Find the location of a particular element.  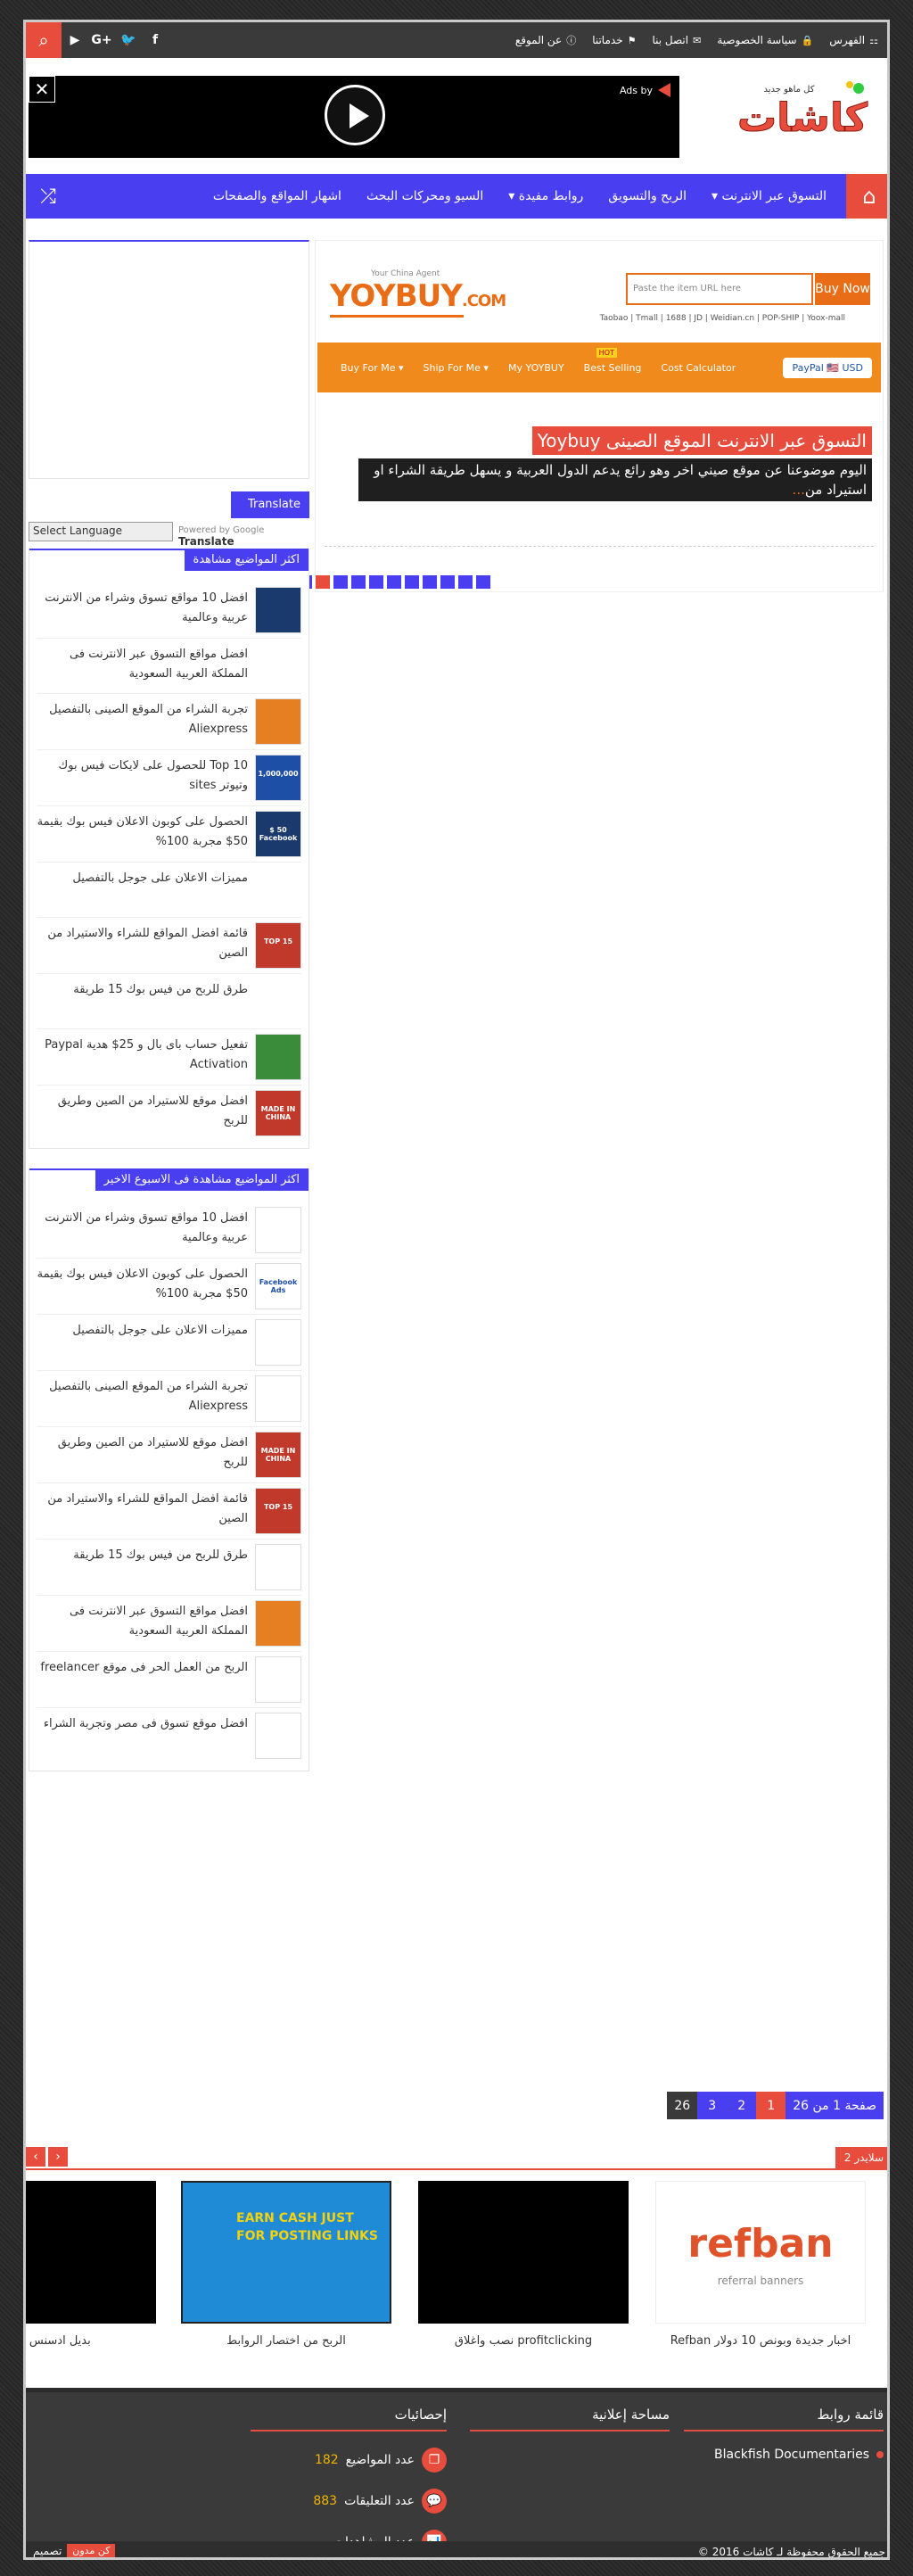

top-nav-item: ⚑ خدماتنا is located at coordinates (614, 40).